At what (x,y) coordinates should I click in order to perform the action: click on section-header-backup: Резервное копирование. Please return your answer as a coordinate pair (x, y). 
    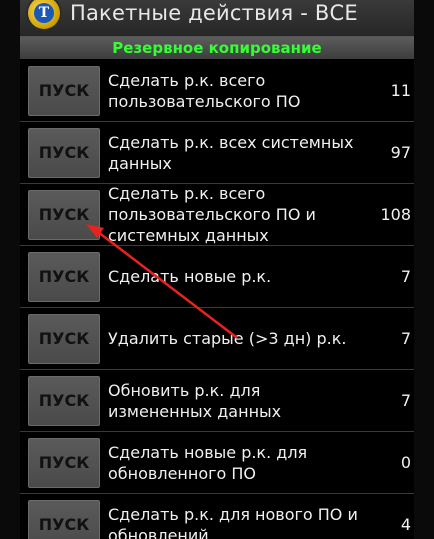
    Looking at the image, I should click on (217, 48).